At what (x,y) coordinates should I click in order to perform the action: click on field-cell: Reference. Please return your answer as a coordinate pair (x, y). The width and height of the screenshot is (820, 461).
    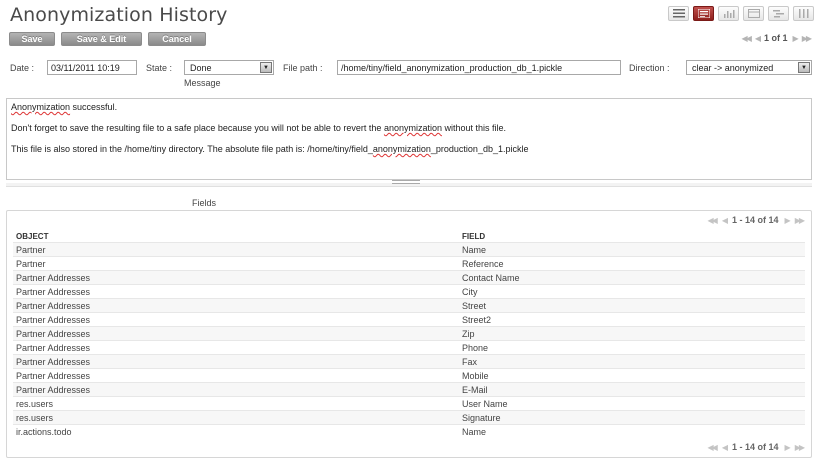
    Looking at the image, I should click on (483, 264).